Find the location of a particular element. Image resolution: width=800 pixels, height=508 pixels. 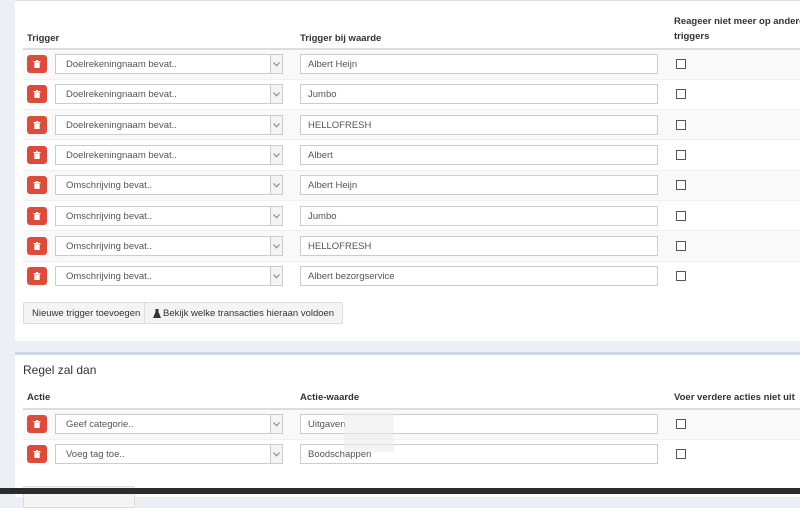

triggers-value-text: Albert is located at coordinates (320, 156).